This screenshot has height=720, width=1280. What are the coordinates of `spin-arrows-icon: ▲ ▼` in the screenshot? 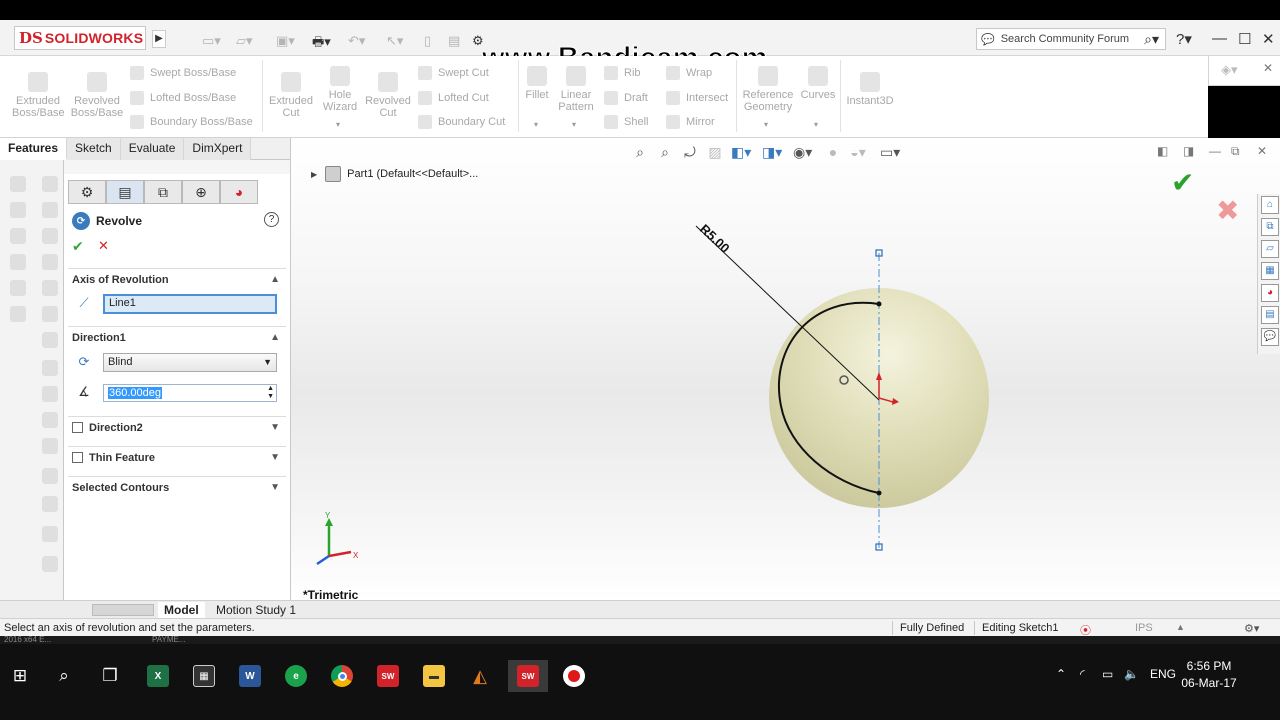 It's located at (270, 393).